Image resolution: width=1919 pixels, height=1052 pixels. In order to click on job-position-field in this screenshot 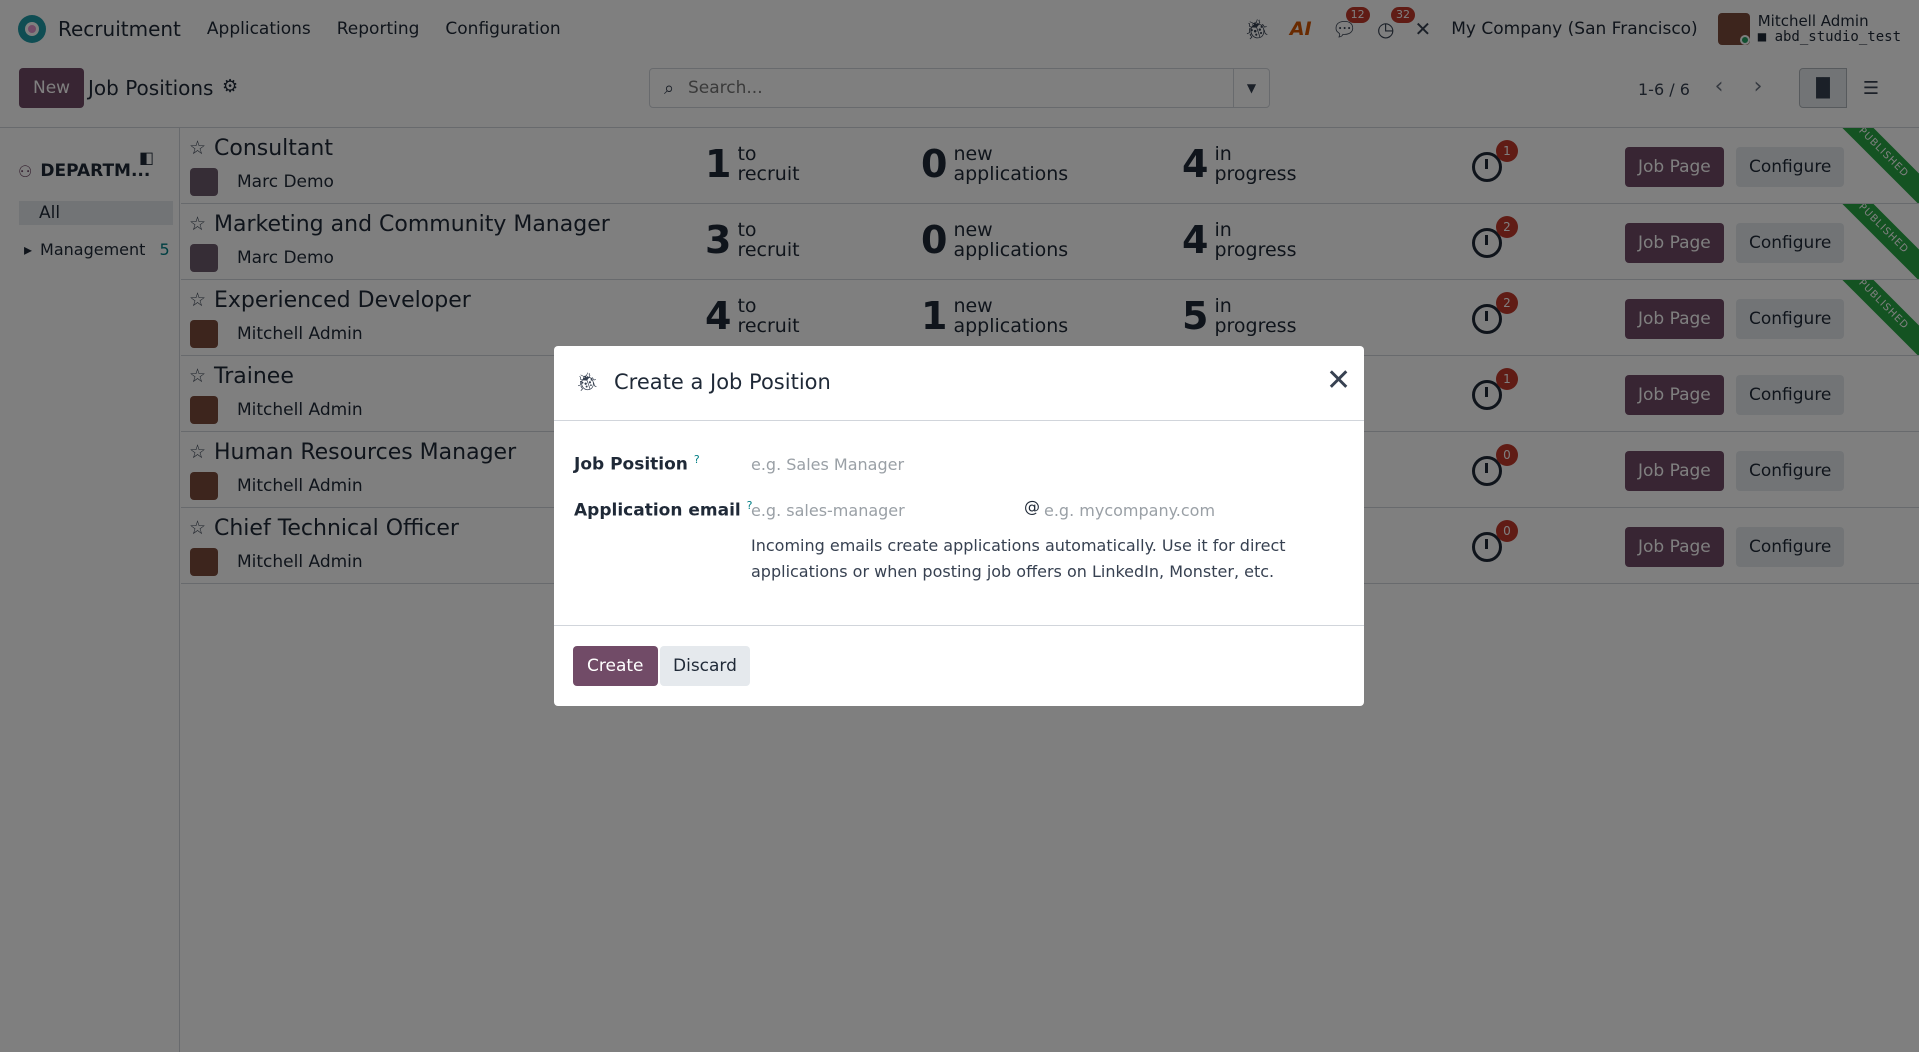, I will do `click(1041, 464)`.